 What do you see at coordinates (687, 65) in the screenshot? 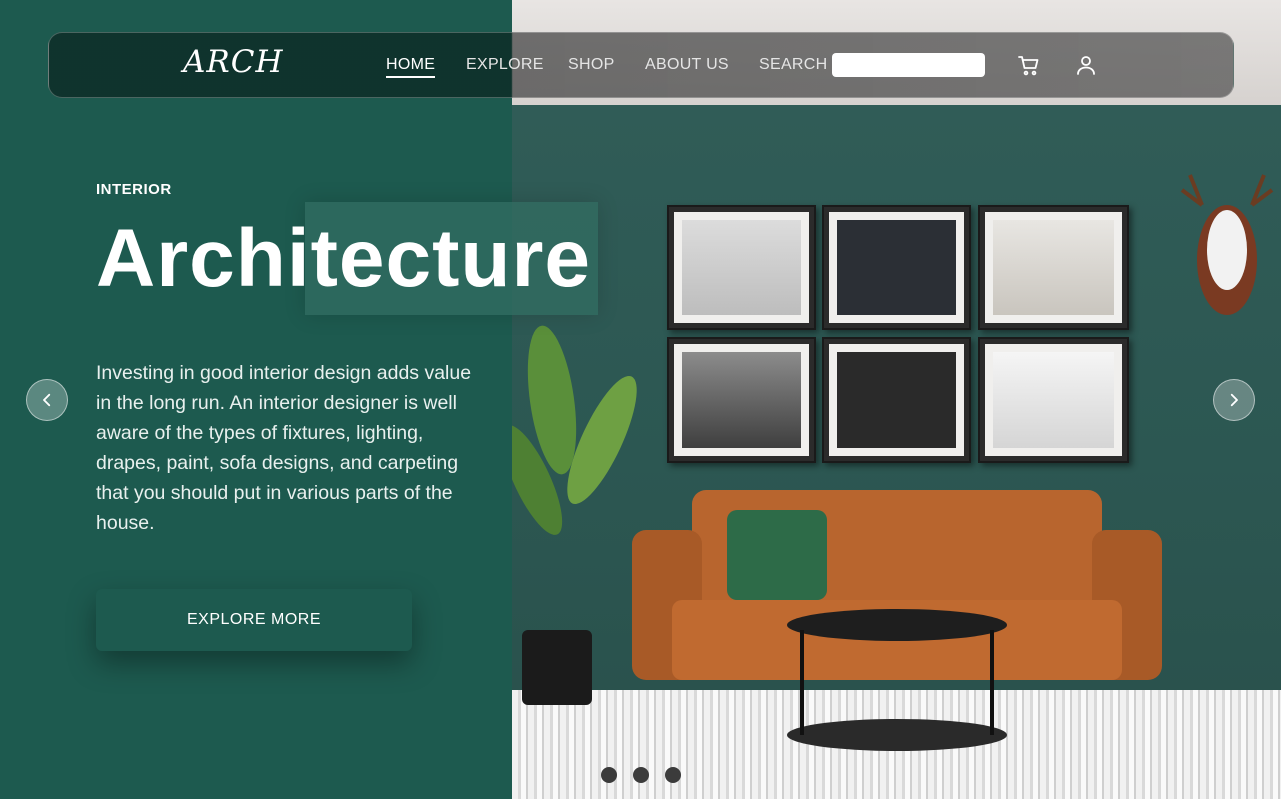
I see `nav-link-about-us: ABOUT US` at bounding box center [687, 65].